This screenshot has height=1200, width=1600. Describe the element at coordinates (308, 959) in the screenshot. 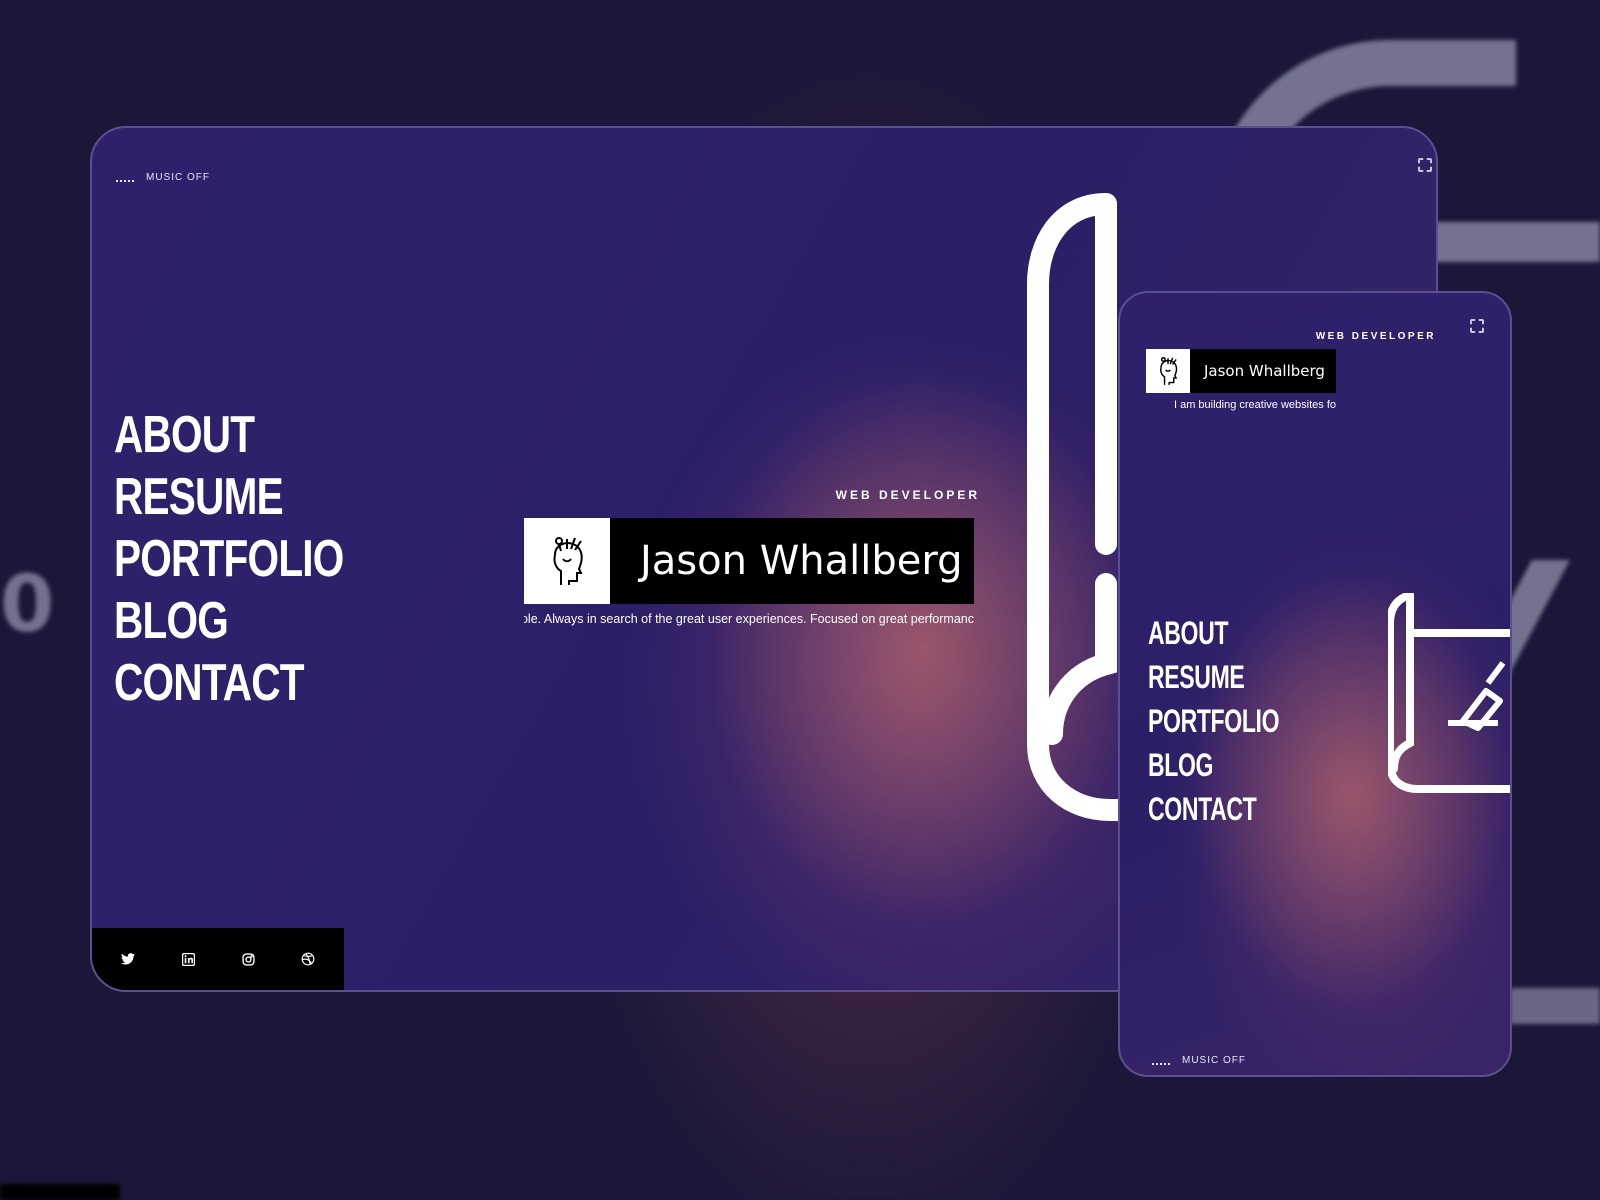

I see `dribbble-icon` at that location.